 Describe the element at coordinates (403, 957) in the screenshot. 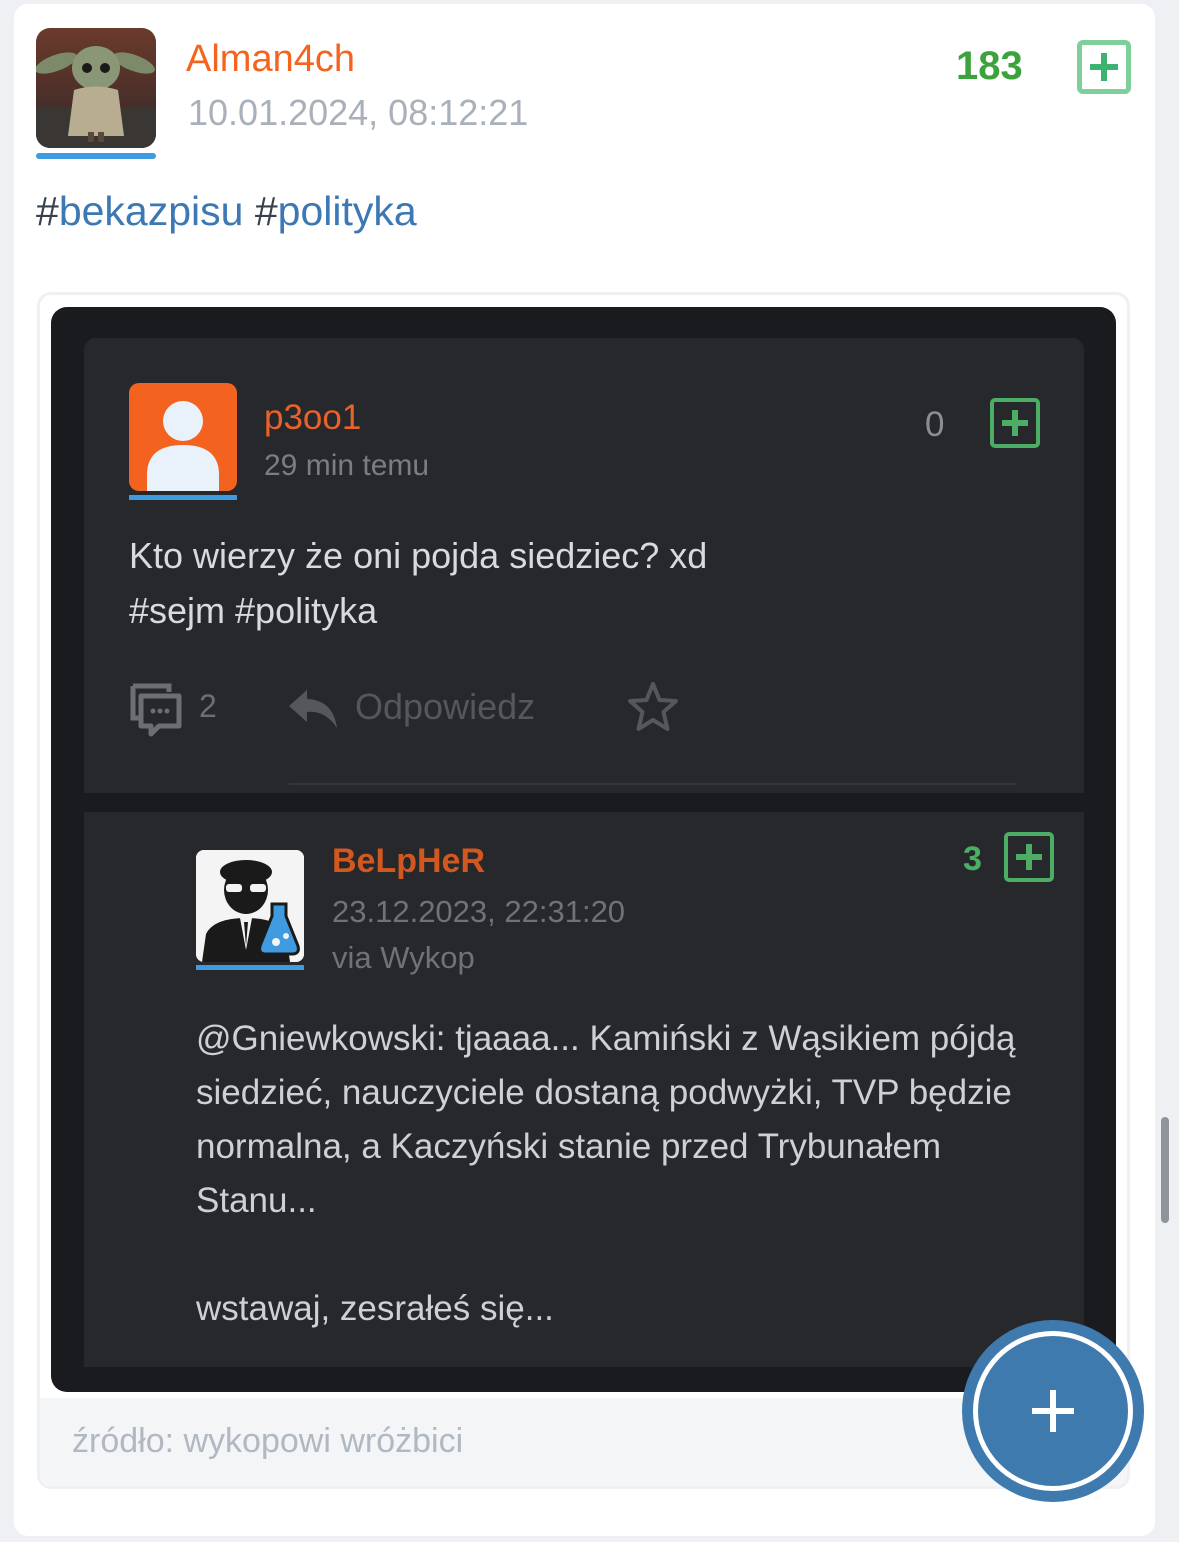

I see `reply-via: via Wykop` at that location.